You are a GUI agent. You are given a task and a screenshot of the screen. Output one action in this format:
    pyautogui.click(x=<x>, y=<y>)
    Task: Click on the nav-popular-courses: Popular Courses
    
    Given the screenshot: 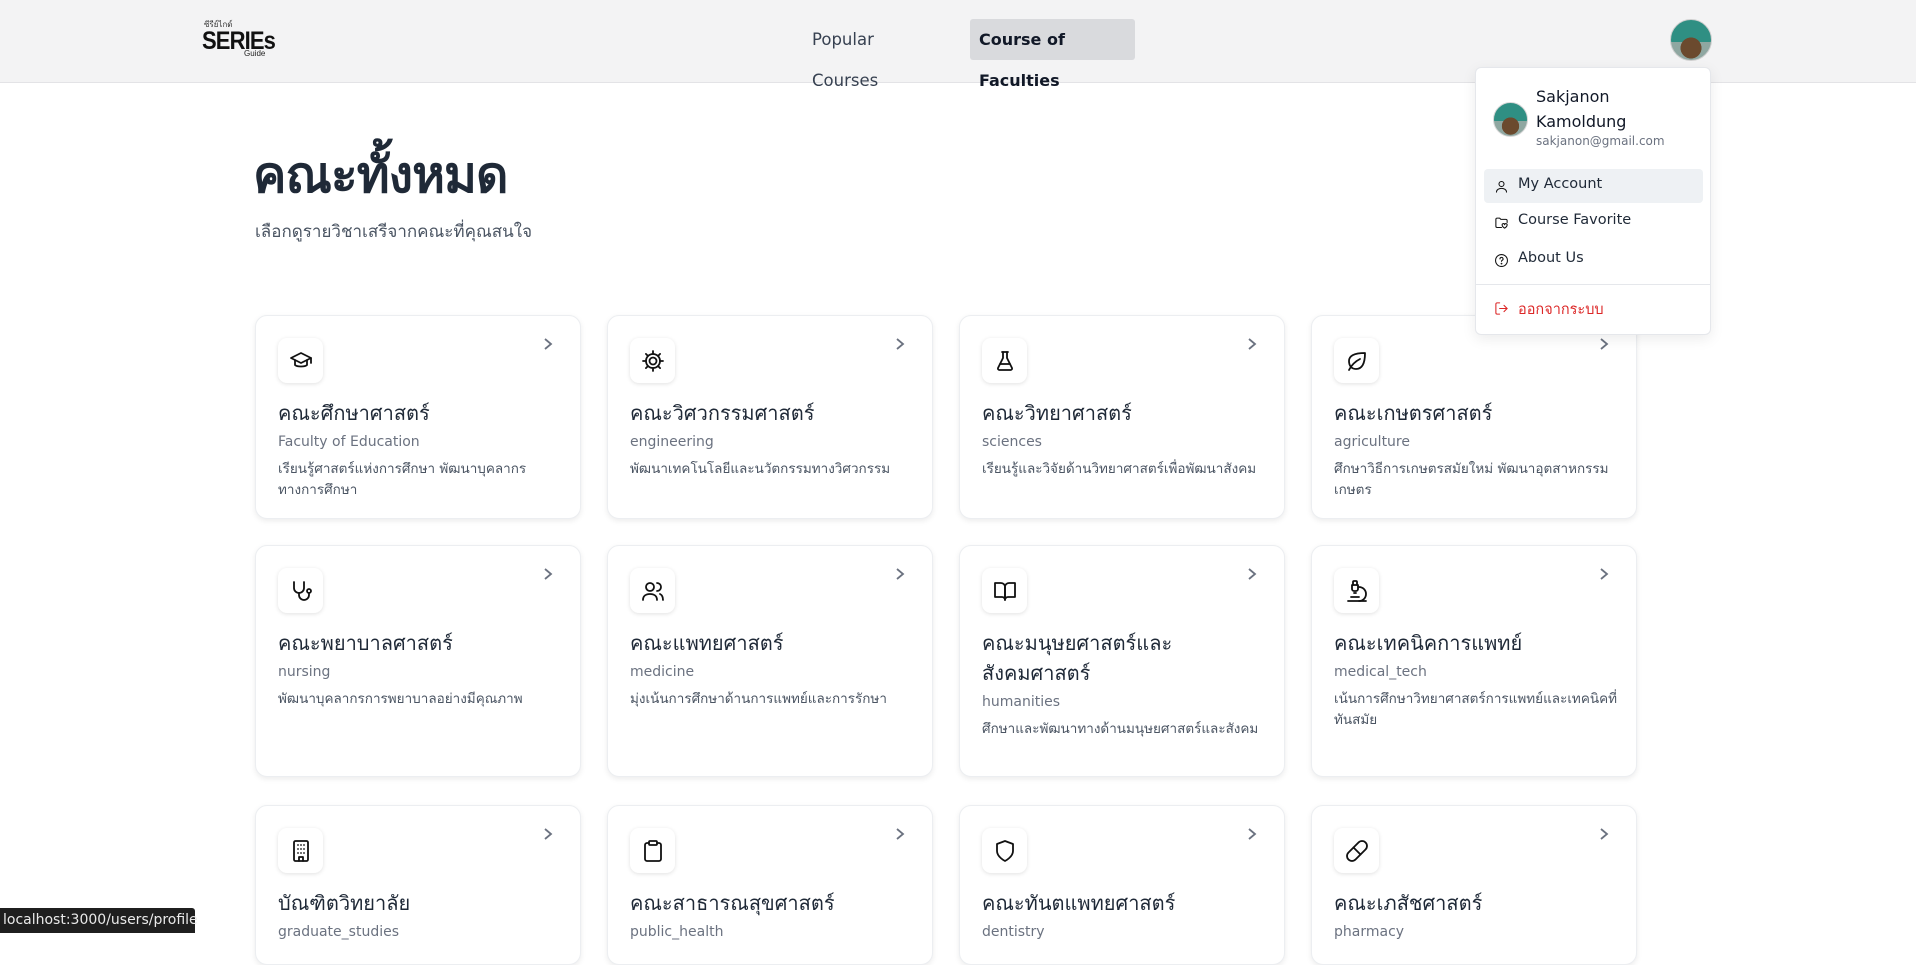 What is the action you would take?
    pyautogui.click(x=874, y=54)
    